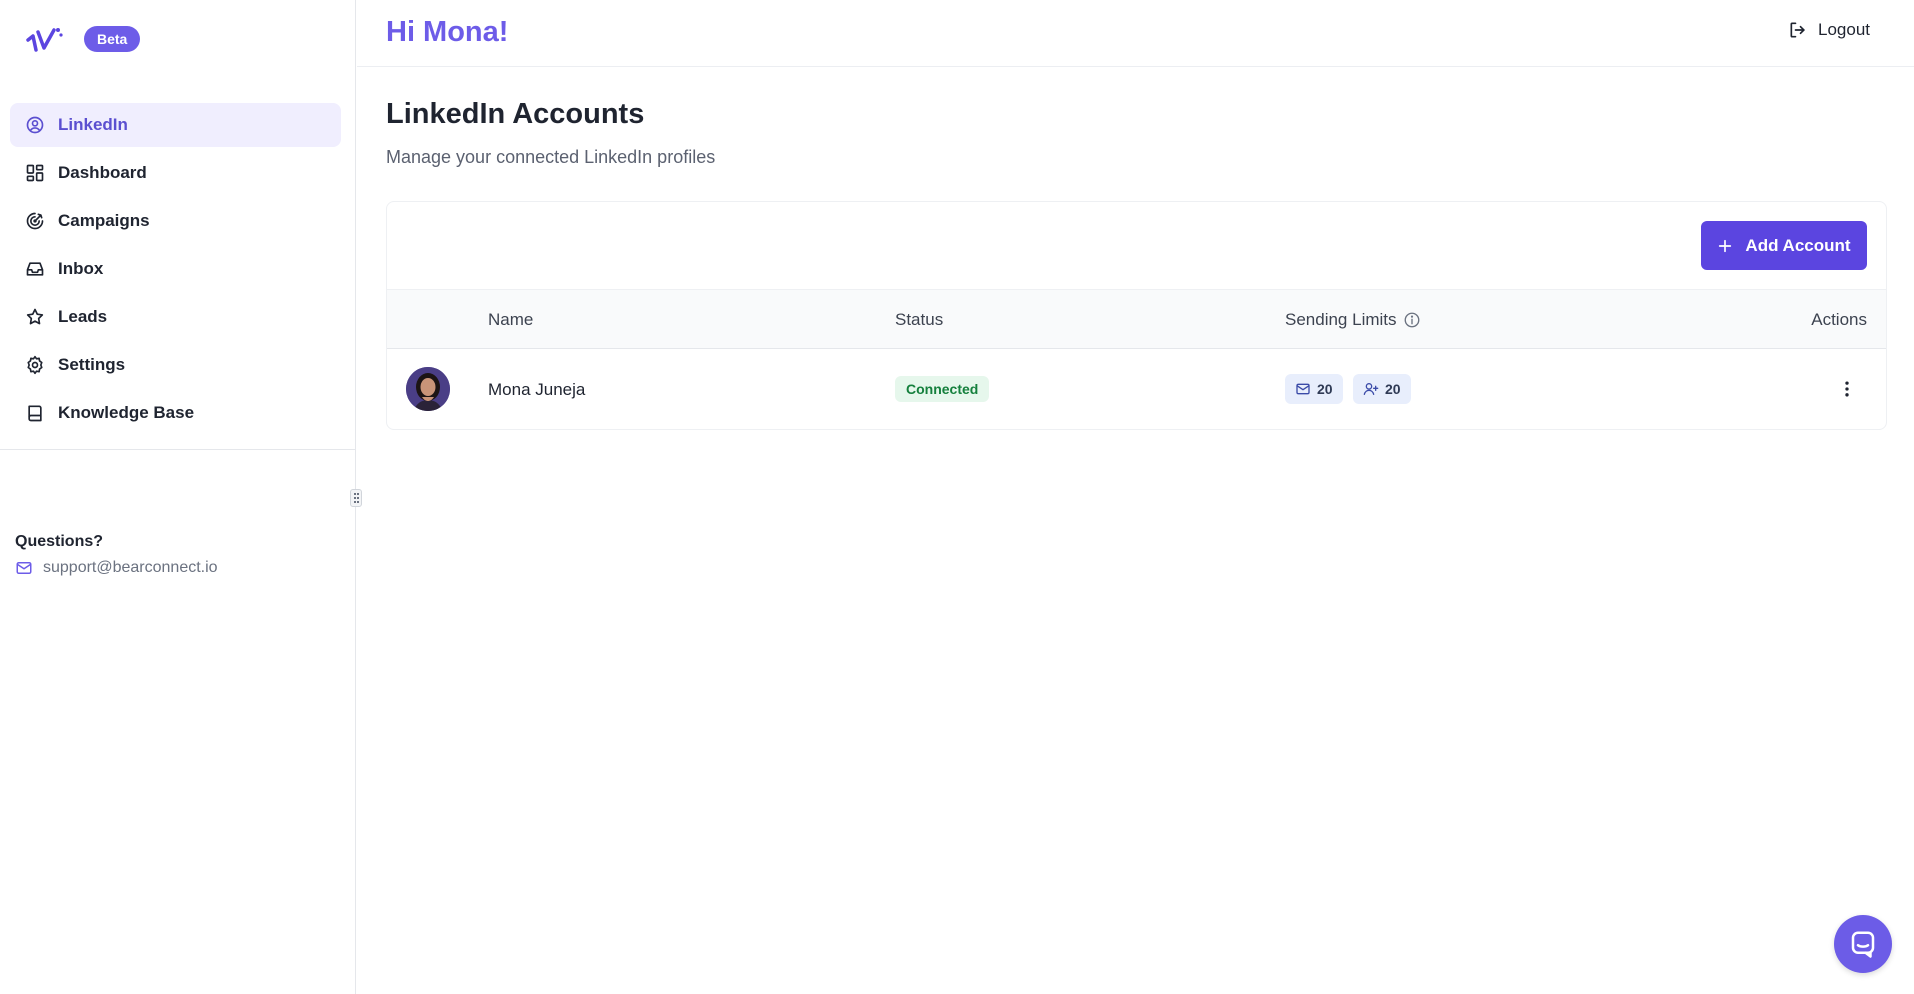 The width and height of the screenshot is (1914, 994). I want to click on table-header: Name Status Sending Limits Actions, so click(1136, 319).